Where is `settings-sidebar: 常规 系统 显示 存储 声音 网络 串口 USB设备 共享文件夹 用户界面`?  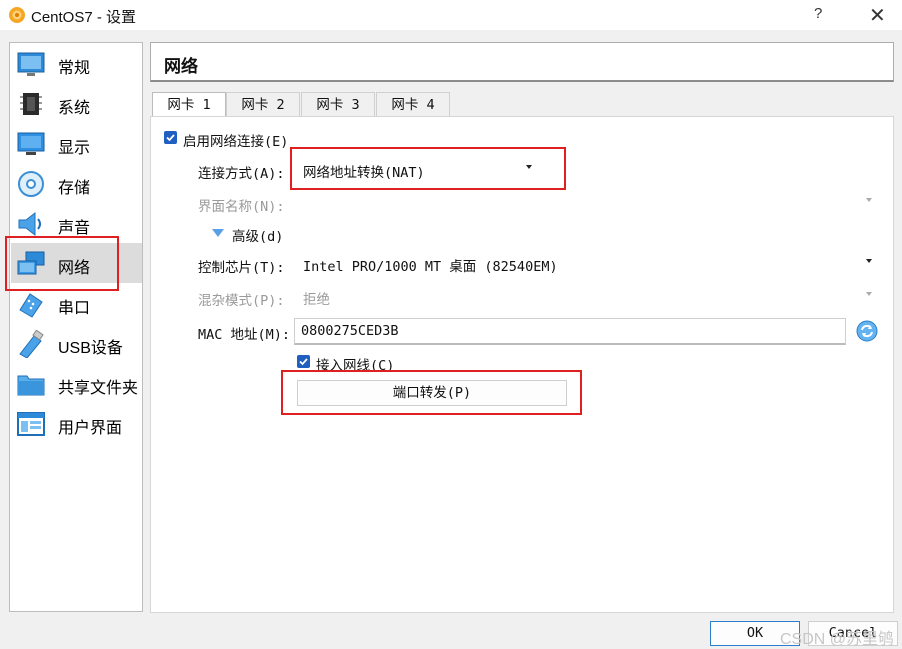
settings-sidebar: 常规 系统 显示 存储 声音 网络 串口 USB设备 共享文件夹 用户界面 is located at coordinates (76, 327).